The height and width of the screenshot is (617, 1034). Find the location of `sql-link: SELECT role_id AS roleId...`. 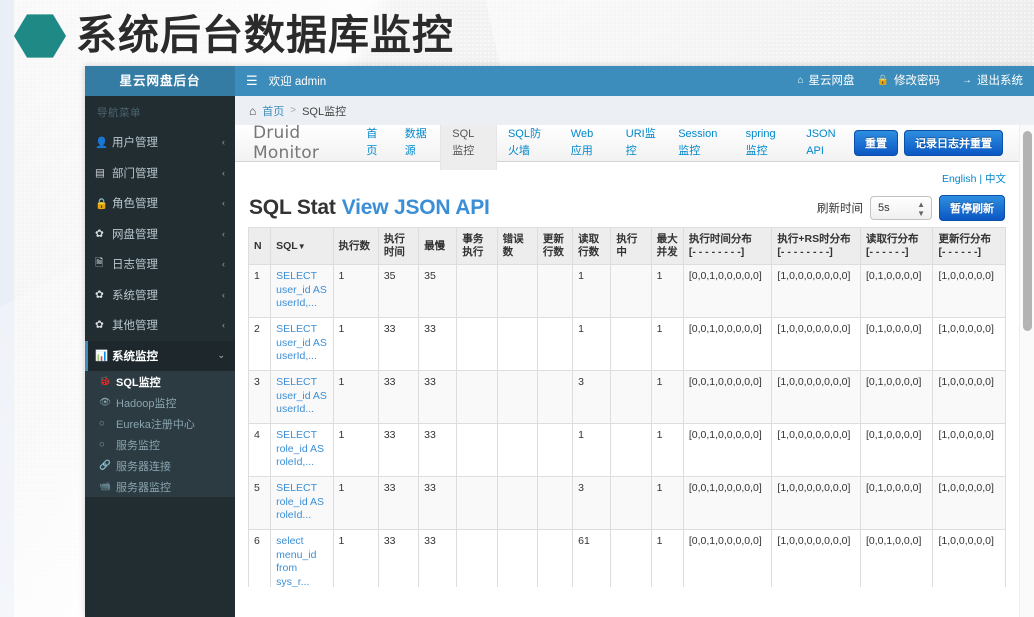

sql-link: SELECT role_id AS roleId... is located at coordinates (300, 501).